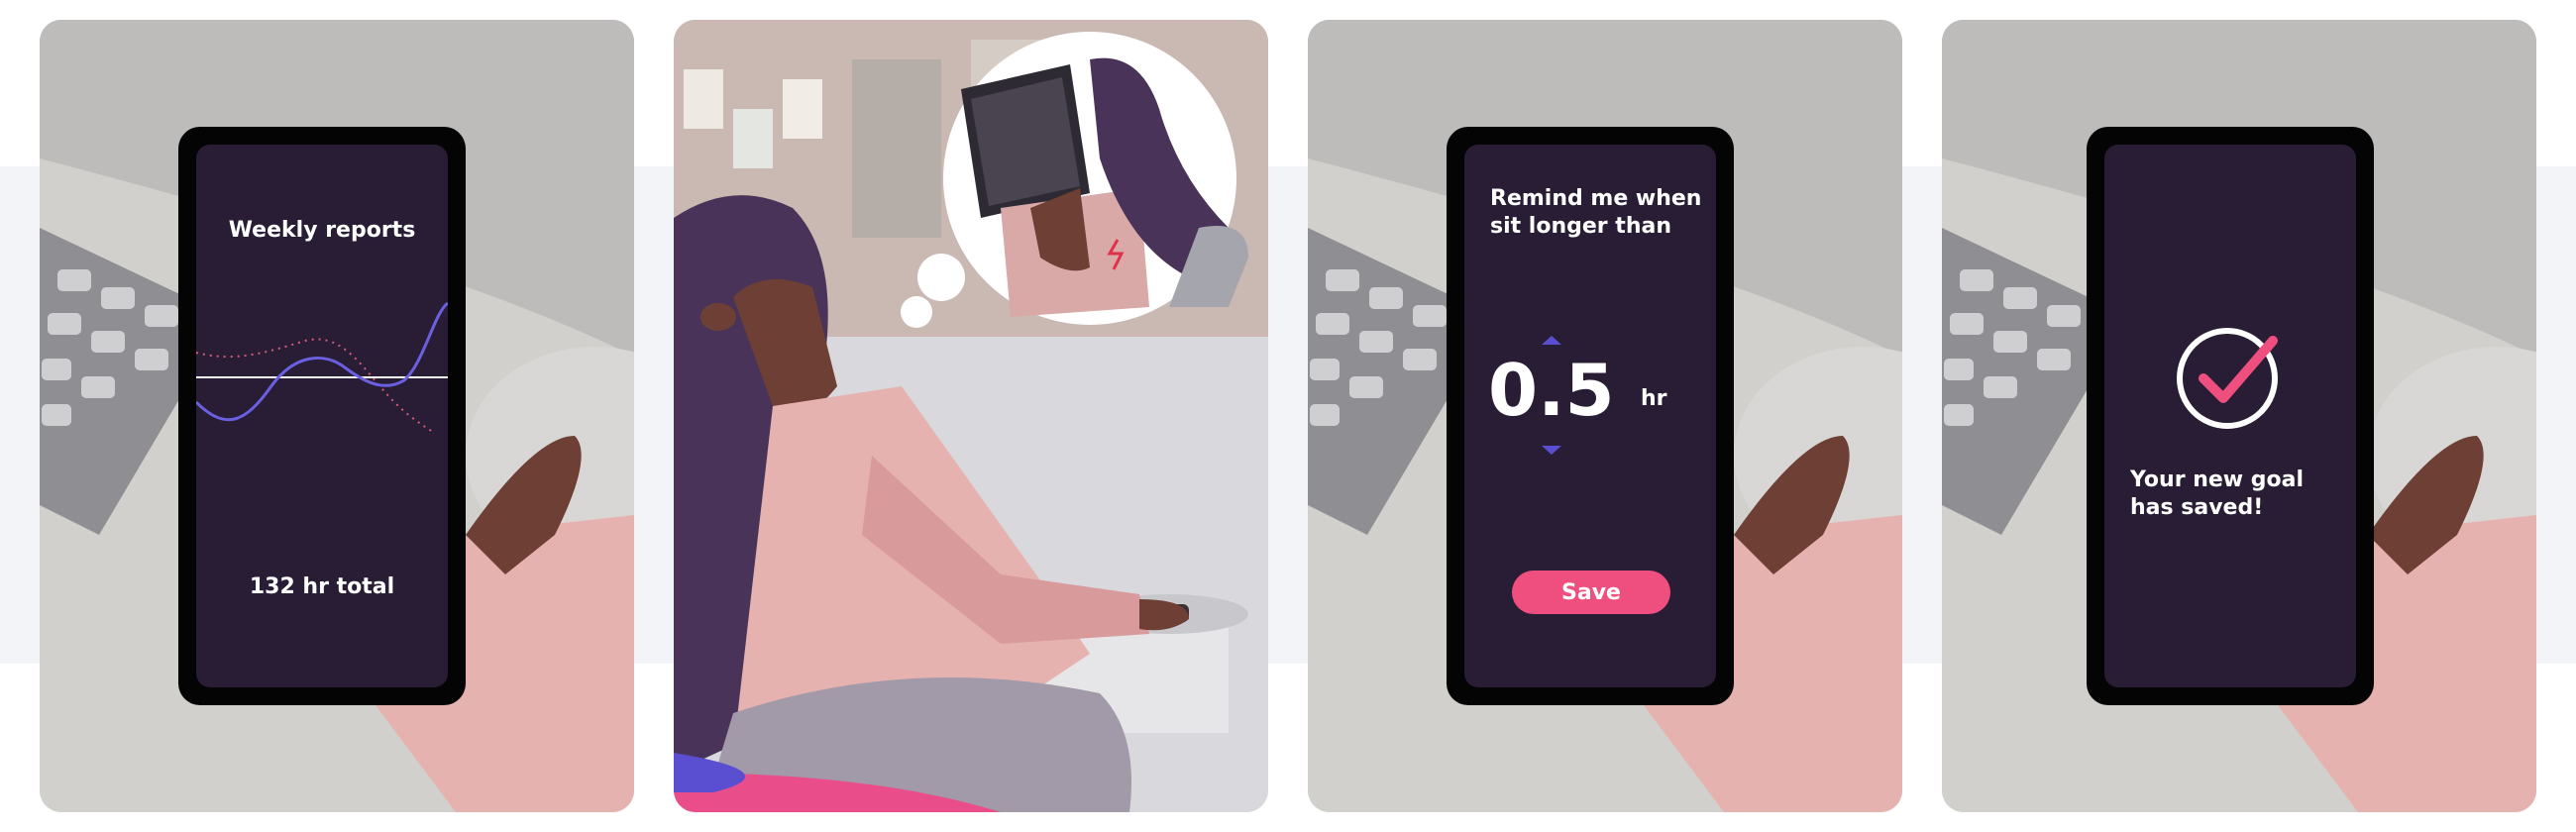  I want to click on phone: Your new goal has saved!, so click(2230, 416).